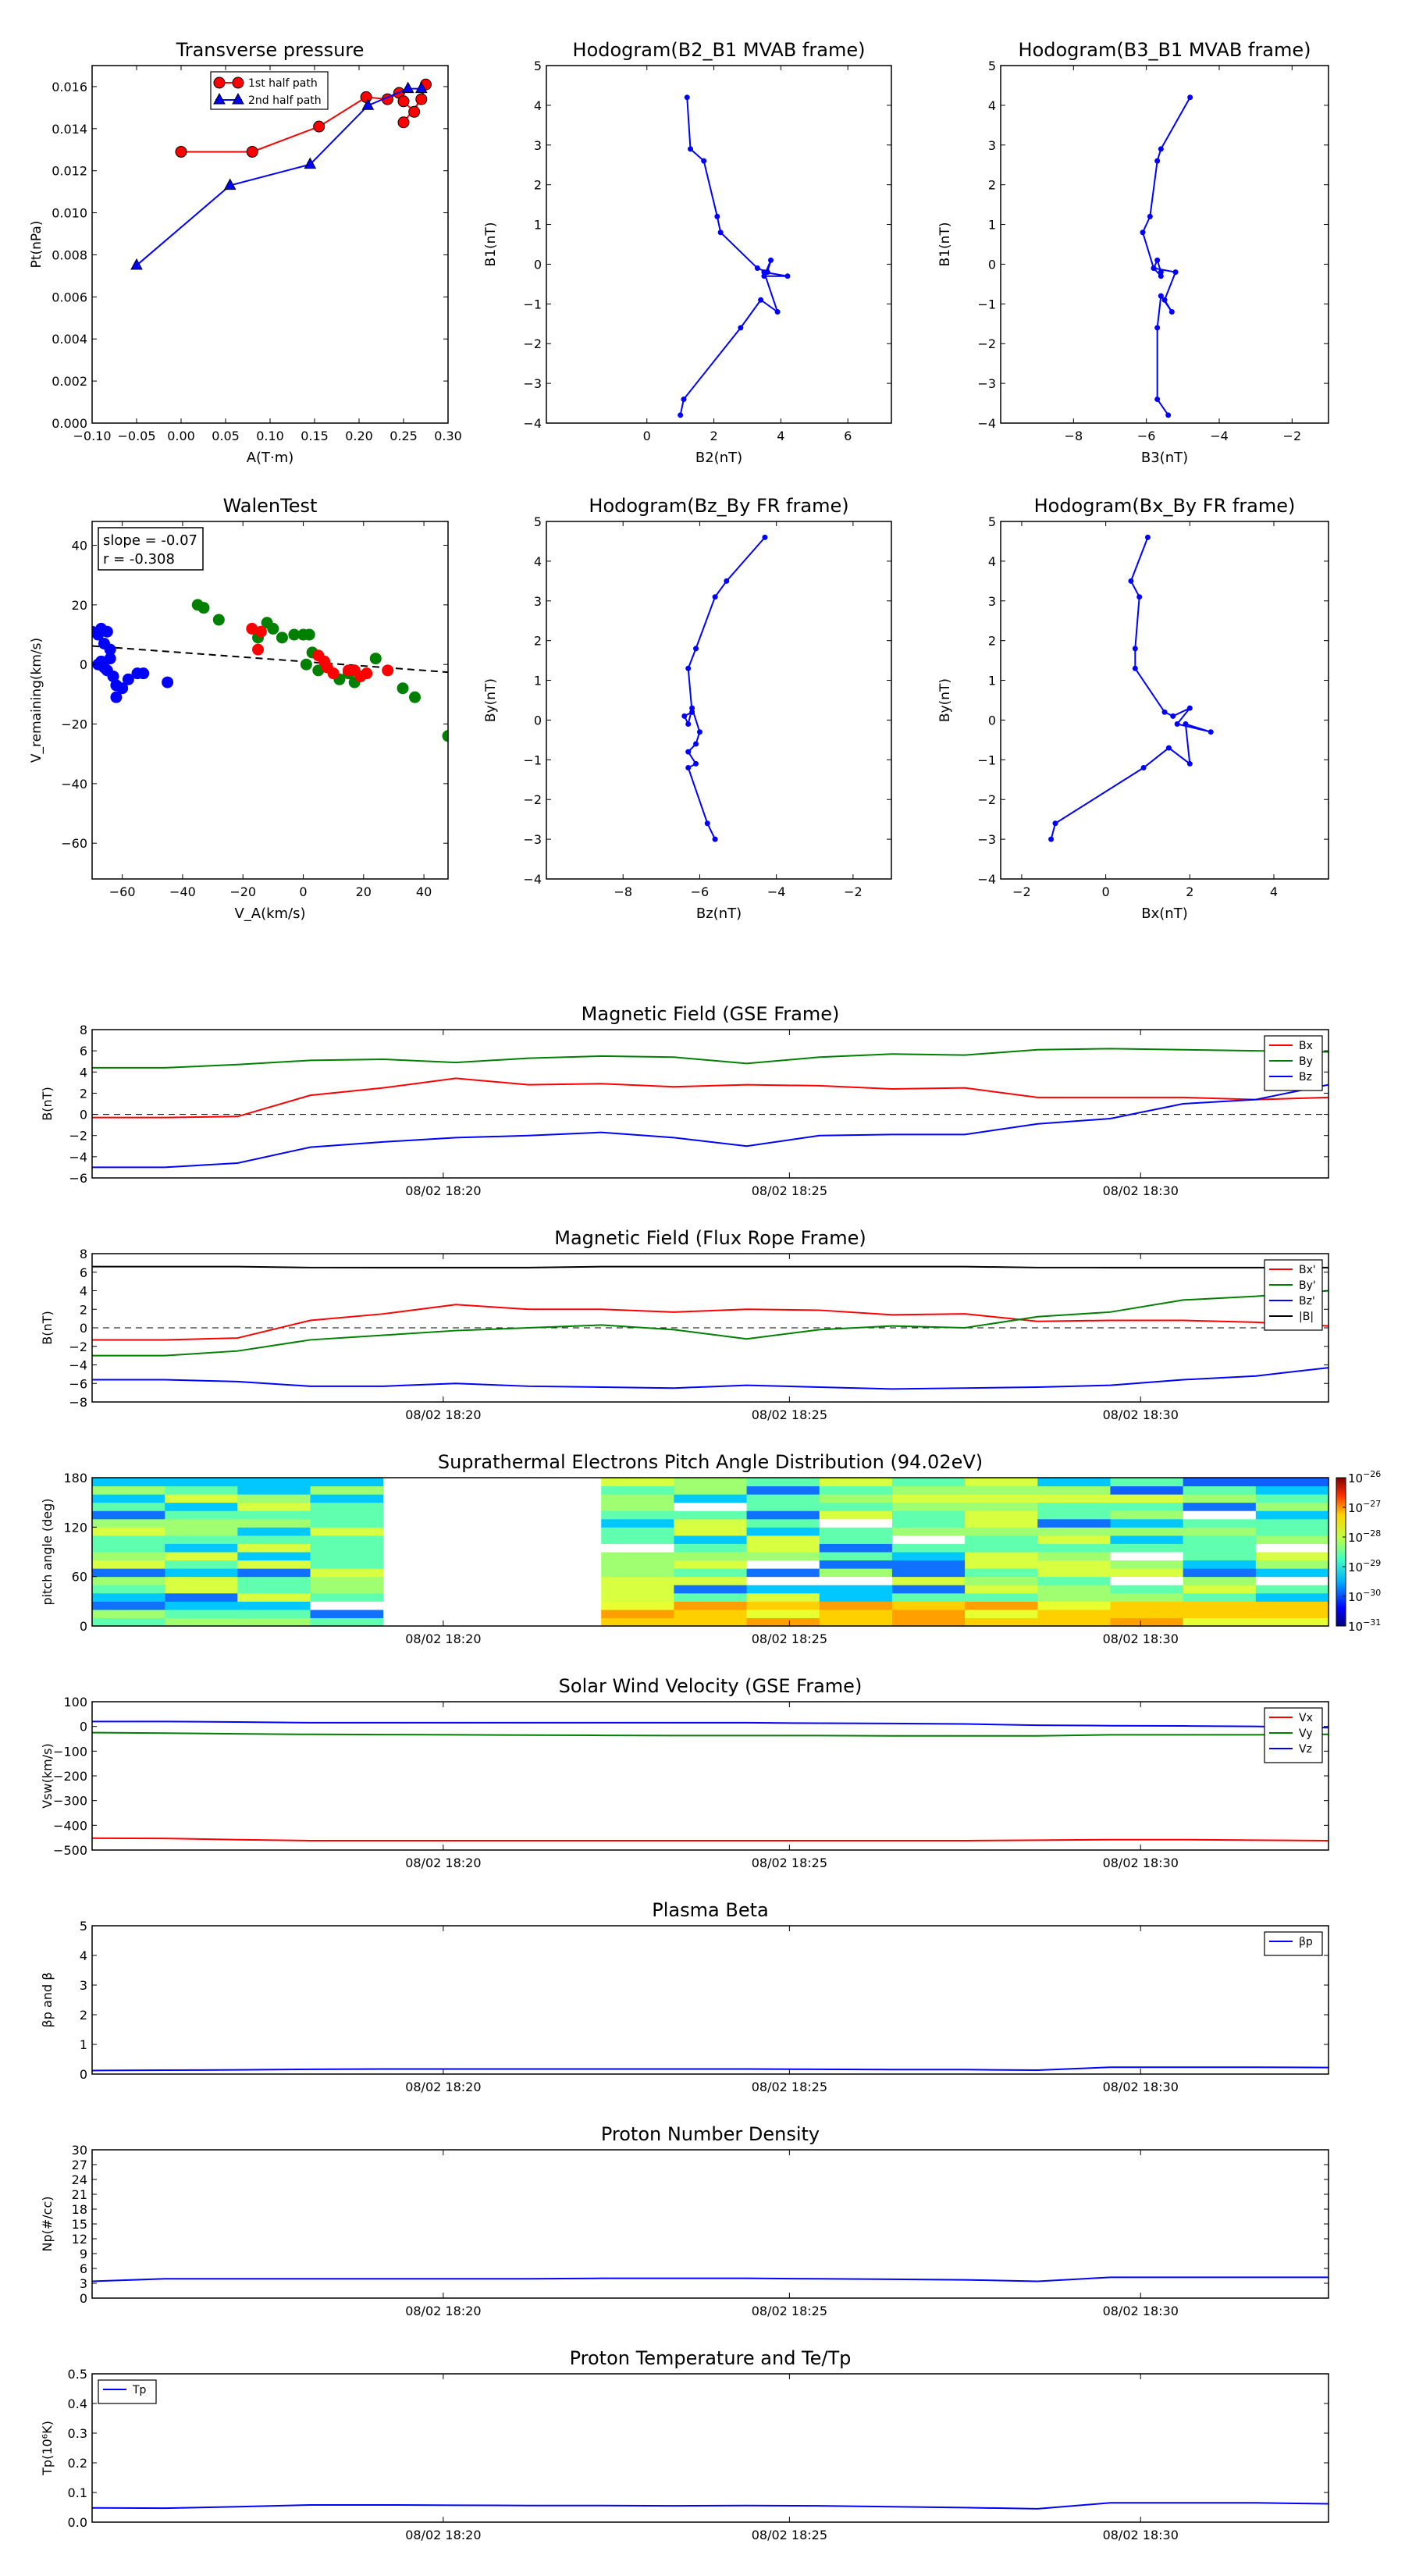 The height and width of the screenshot is (2576, 1405). I want to click on colorbar, so click(1341, 1552).